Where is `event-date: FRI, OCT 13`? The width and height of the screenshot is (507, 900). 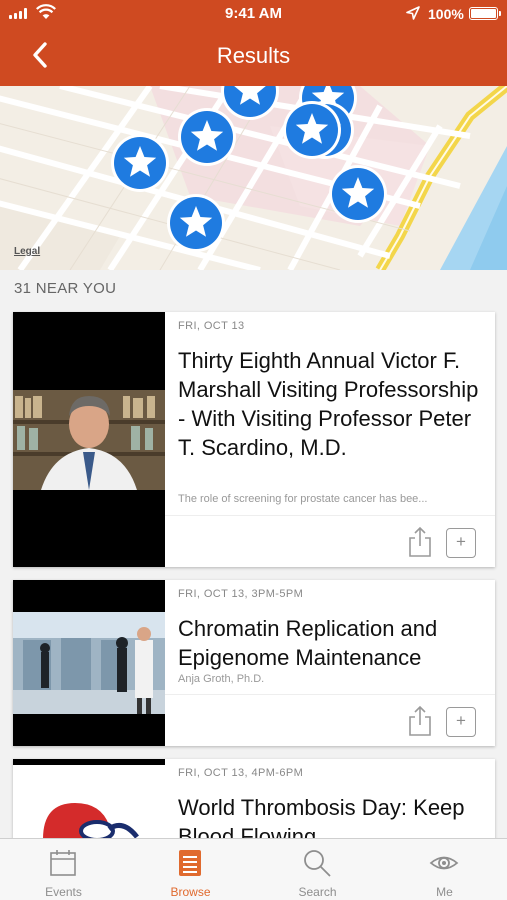 event-date: FRI, OCT 13 is located at coordinates (211, 326).